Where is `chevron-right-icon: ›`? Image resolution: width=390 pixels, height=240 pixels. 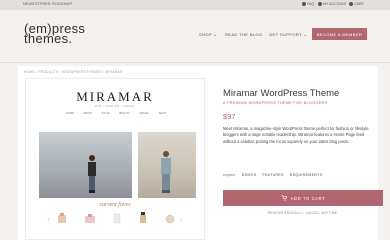 chevron-right-icon: › is located at coordinates (181, 220).